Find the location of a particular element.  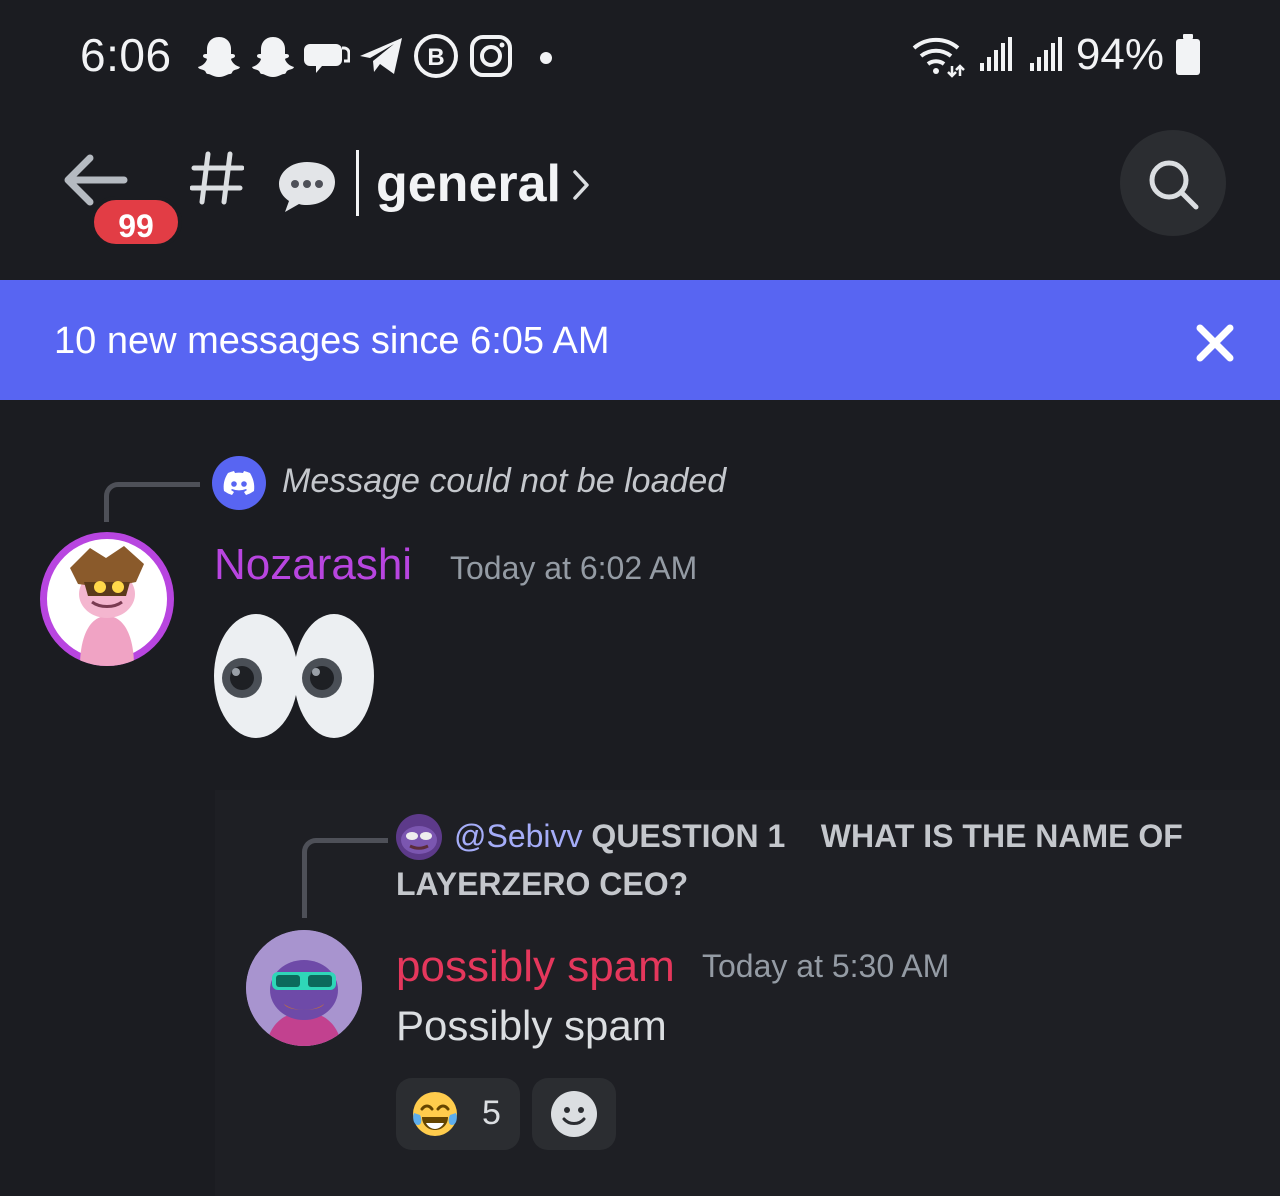

add-reaction-icon is located at coordinates (574, 1114).